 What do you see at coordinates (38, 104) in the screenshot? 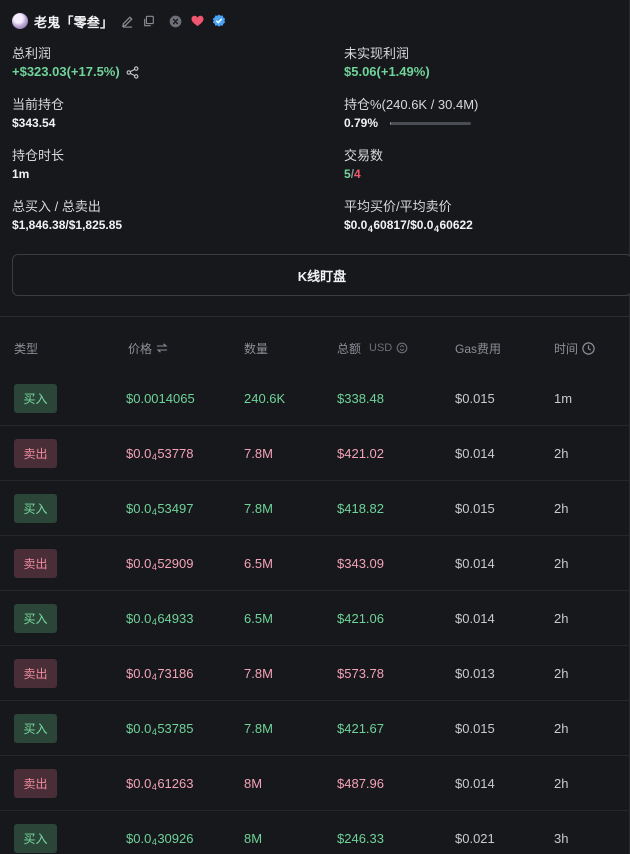
I see `holding-label: 当前持仓` at bounding box center [38, 104].